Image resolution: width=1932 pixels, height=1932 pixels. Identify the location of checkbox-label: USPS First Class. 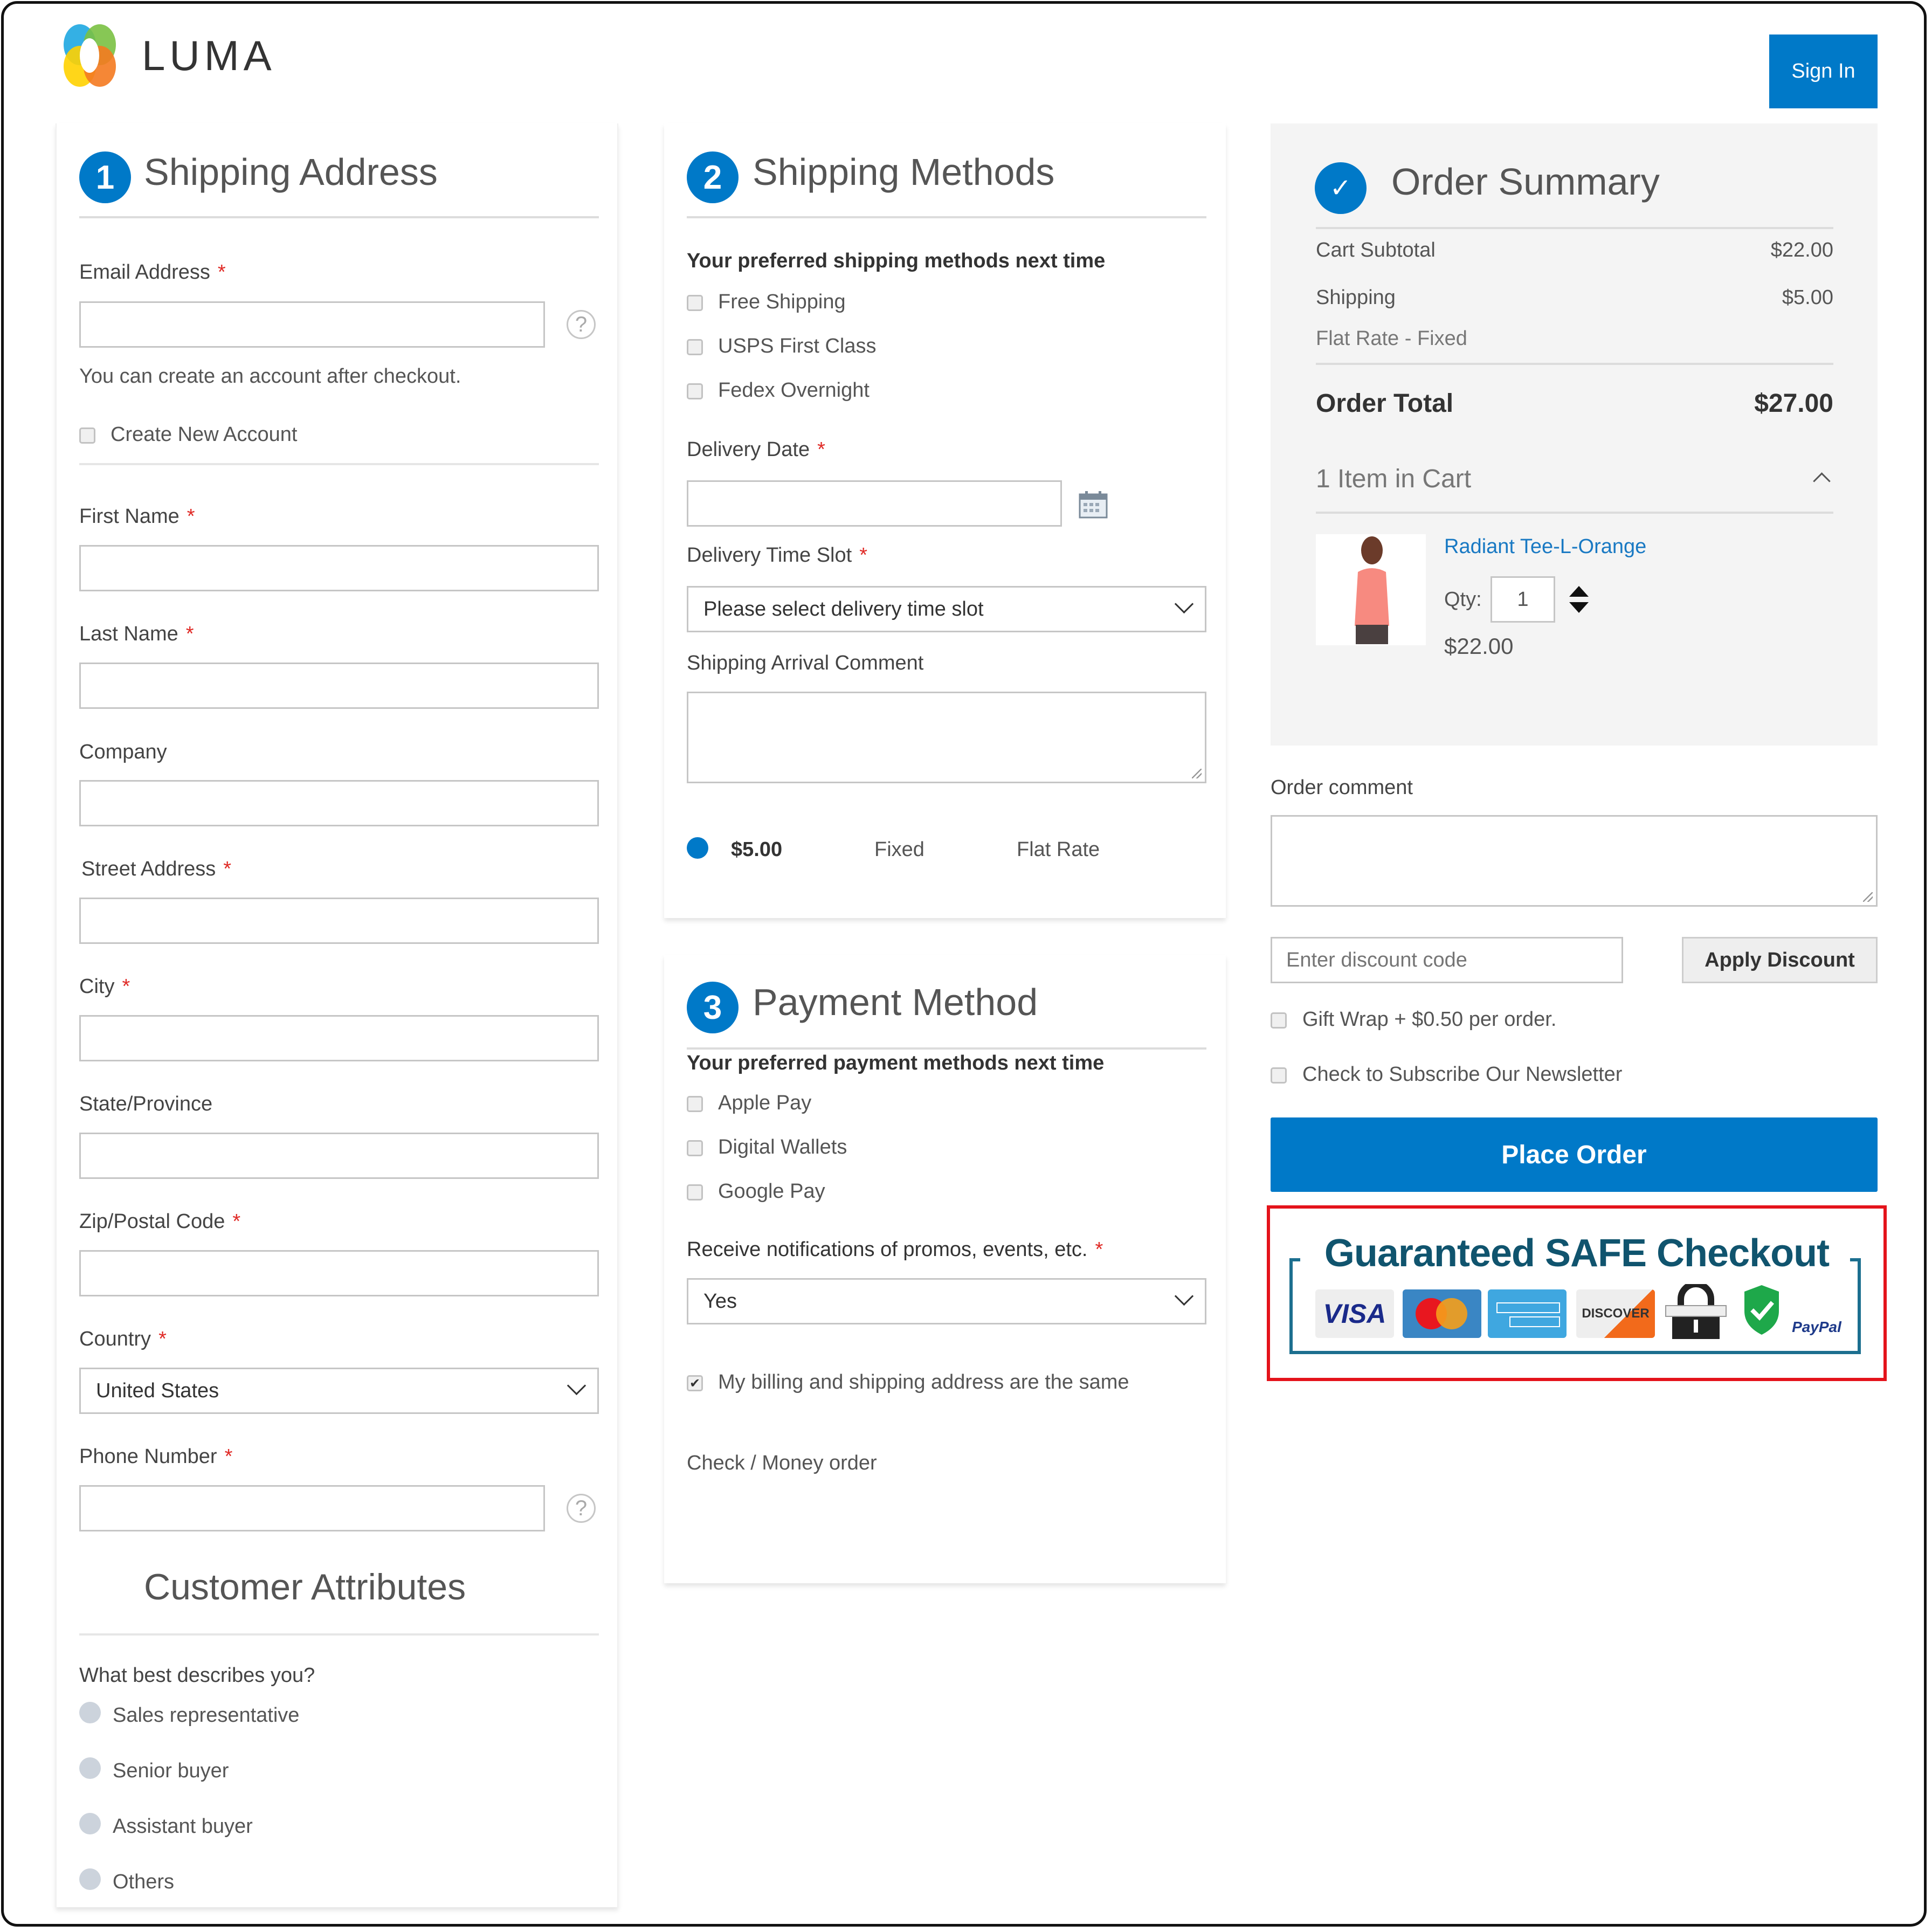
(797, 346).